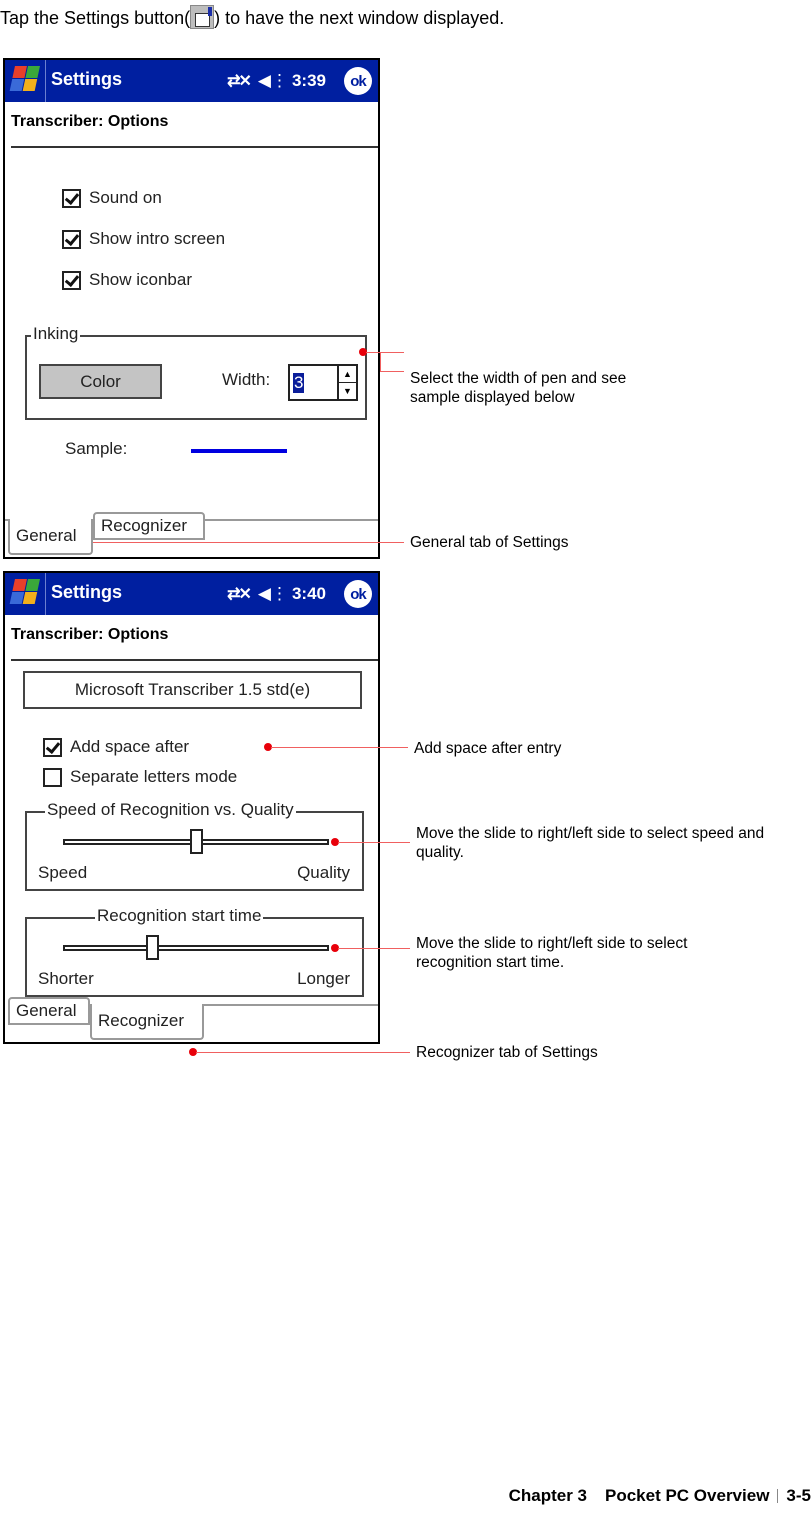 This screenshot has width=811, height=1519. What do you see at coordinates (489, 542) in the screenshot?
I see `callout-general-tab-note: General tab of Settings` at bounding box center [489, 542].